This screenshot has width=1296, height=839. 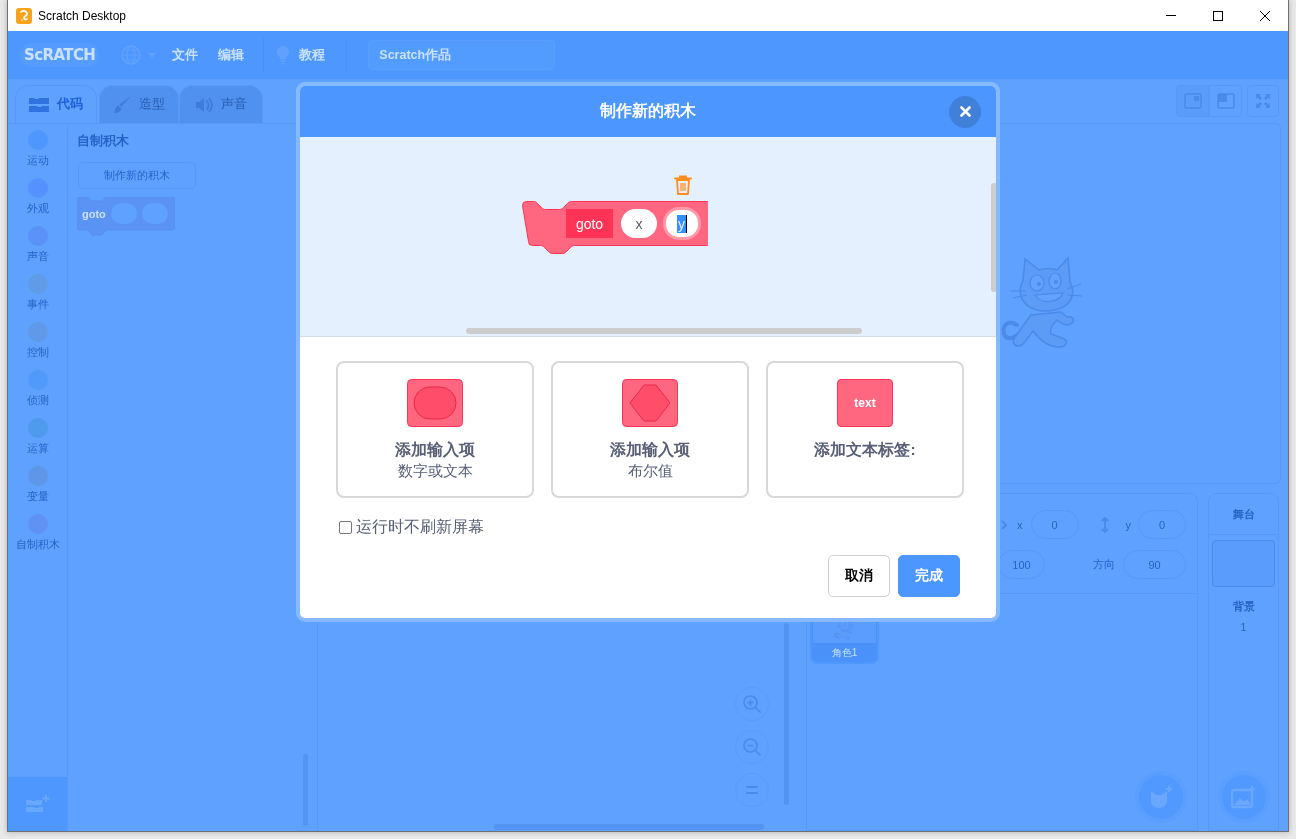 I want to click on cat-face-plus-icon, so click(x=1161, y=797).